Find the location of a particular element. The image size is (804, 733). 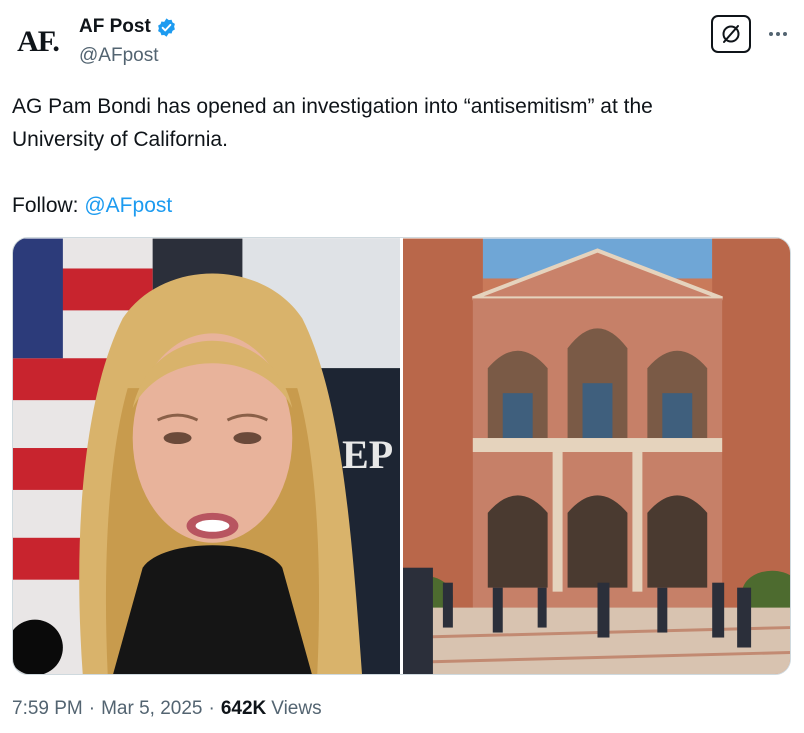

tweet-meta: 7:59 PM · Mar 5, 2025 · 642K Views is located at coordinates (167, 709).